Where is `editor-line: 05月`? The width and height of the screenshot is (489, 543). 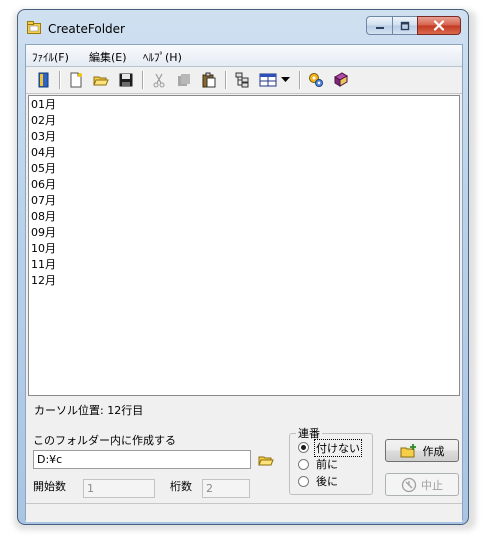 editor-line: 05月 is located at coordinates (43, 168).